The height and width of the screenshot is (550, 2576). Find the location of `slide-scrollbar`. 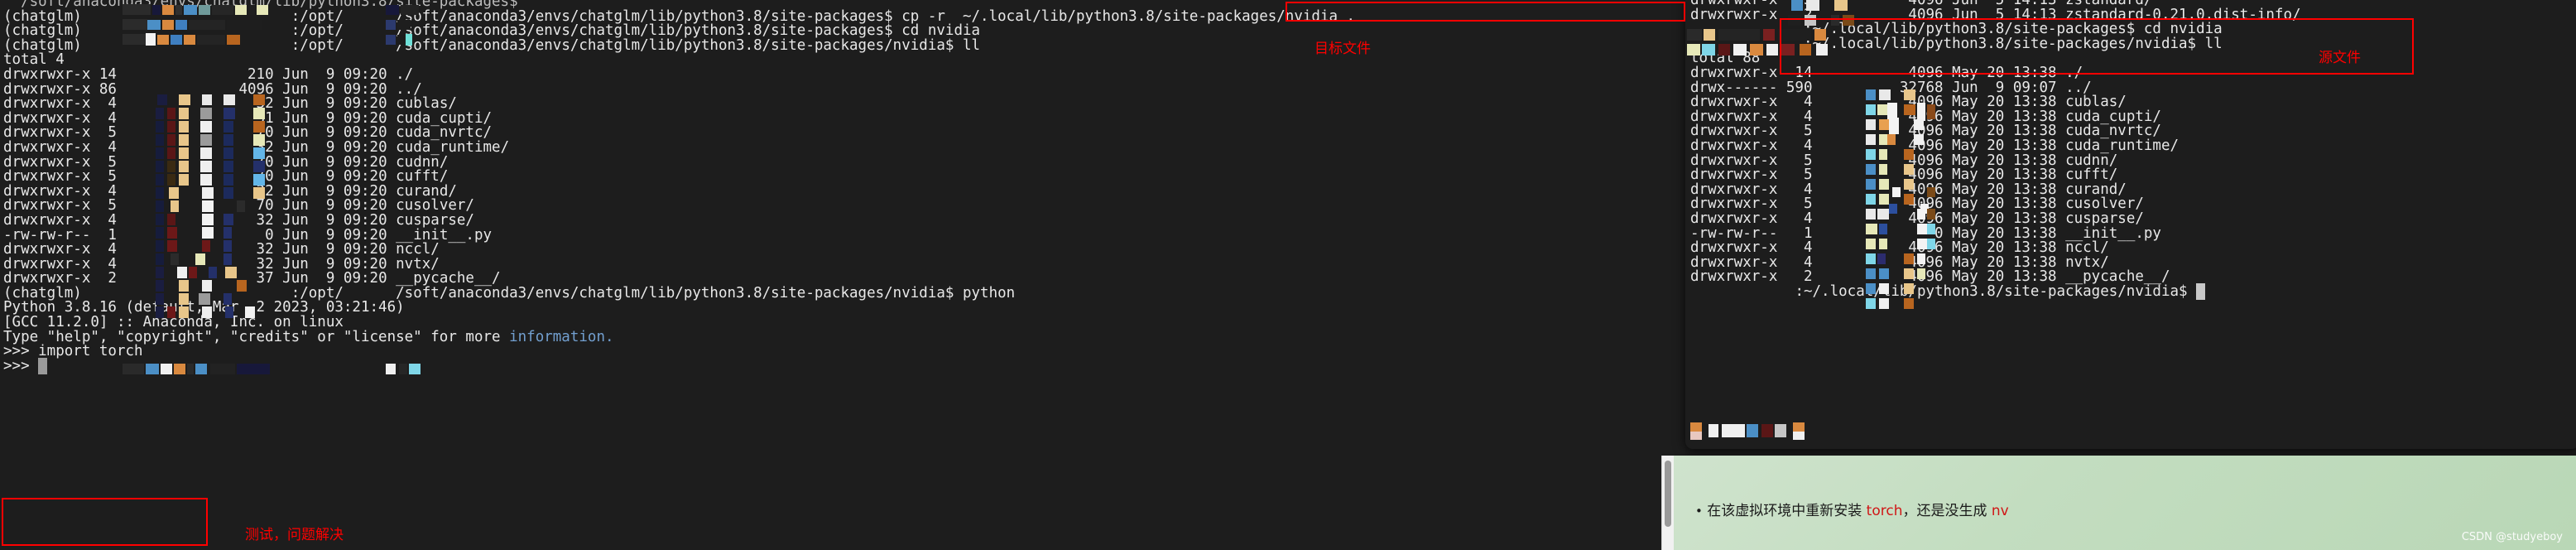

slide-scrollbar is located at coordinates (1667, 503).